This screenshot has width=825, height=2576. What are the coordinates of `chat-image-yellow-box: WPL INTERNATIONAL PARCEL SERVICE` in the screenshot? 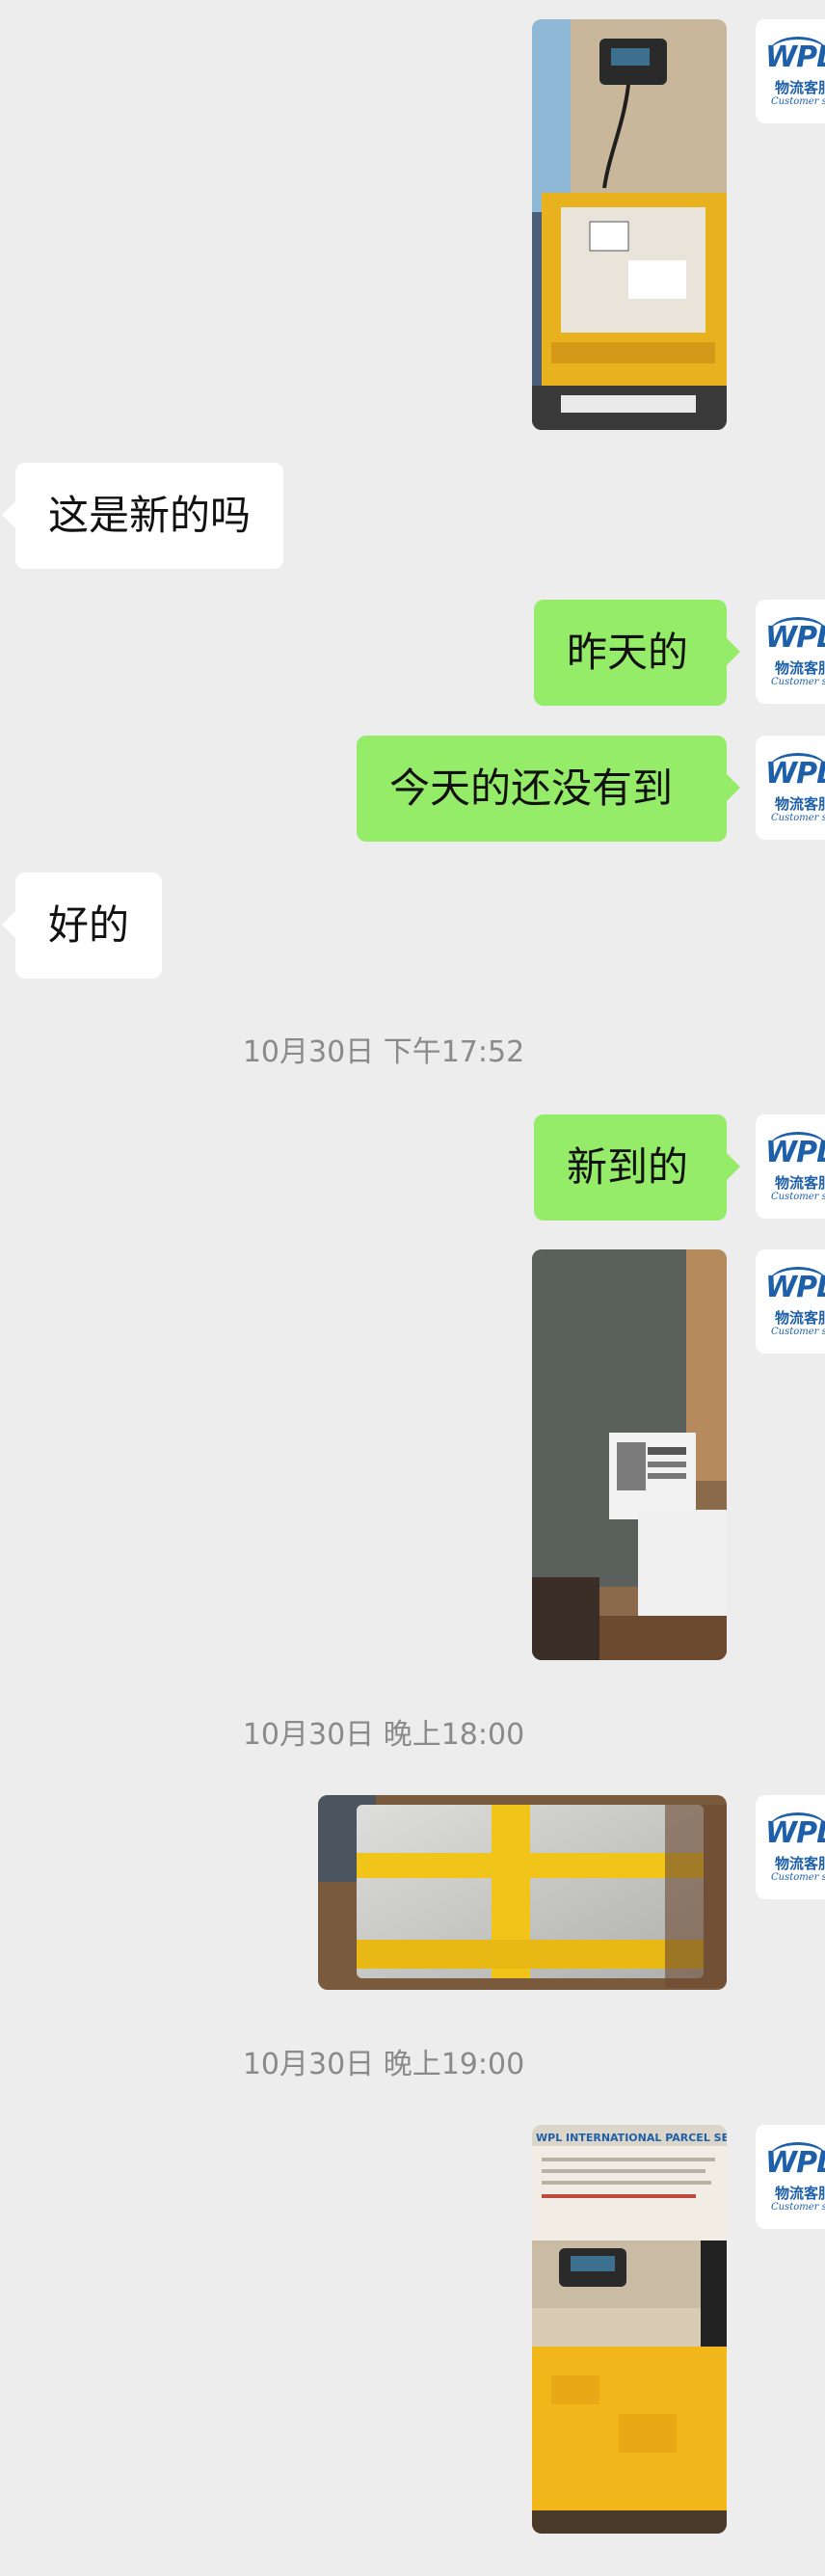 It's located at (629, 2330).